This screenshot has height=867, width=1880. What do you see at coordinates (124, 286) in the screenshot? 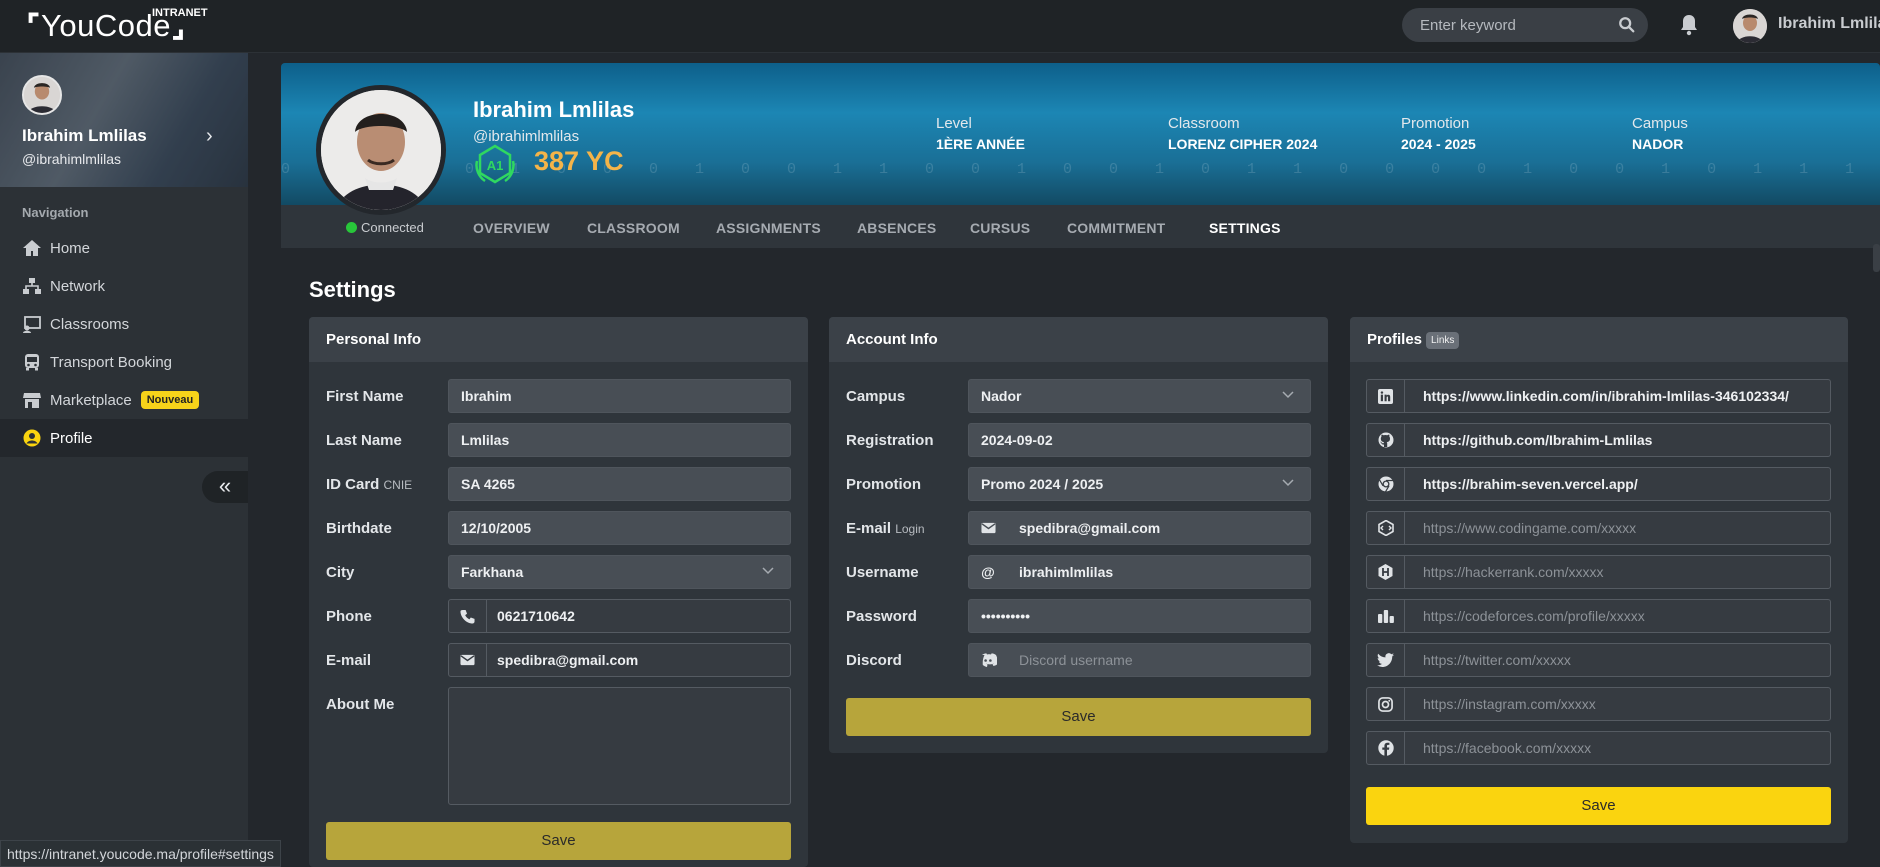
I see `sidebar-item-network: Network` at bounding box center [124, 286].